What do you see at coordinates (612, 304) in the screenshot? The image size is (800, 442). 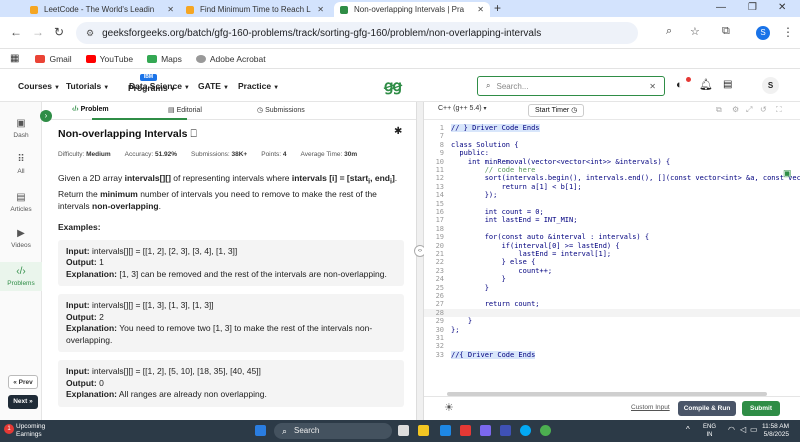 I see `code-line: 27 return count;` at bounding box center [612, 304].